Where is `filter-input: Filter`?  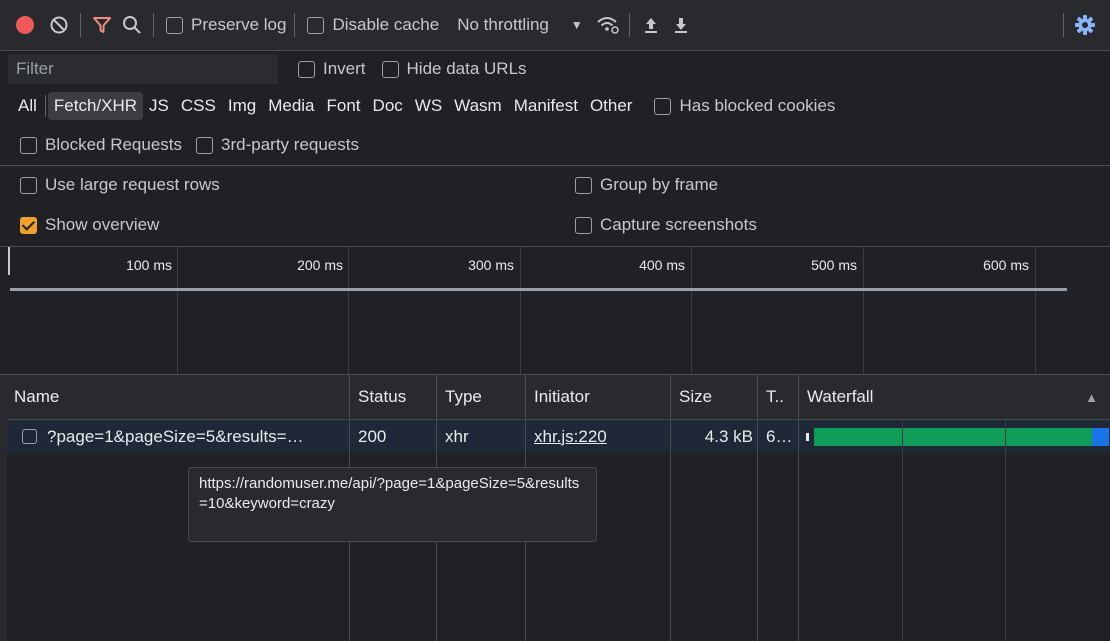
filter-input: Filter is located at coordinates (143, 69).